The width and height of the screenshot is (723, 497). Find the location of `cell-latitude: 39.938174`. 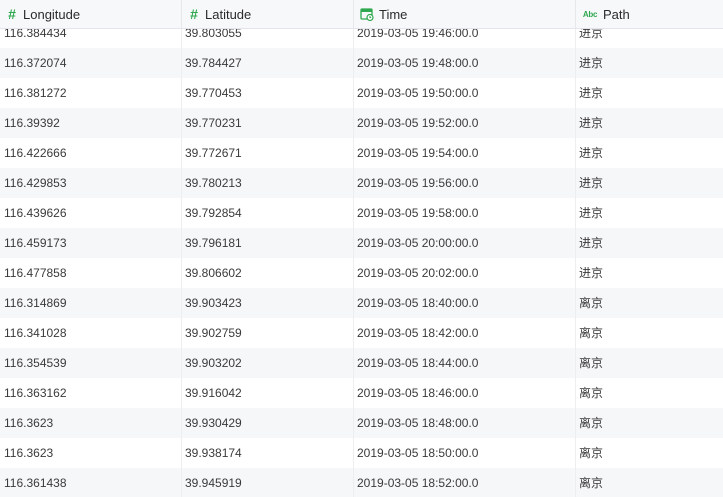

cell-latitude: 39.938174 is located at coordinates (268, 453).